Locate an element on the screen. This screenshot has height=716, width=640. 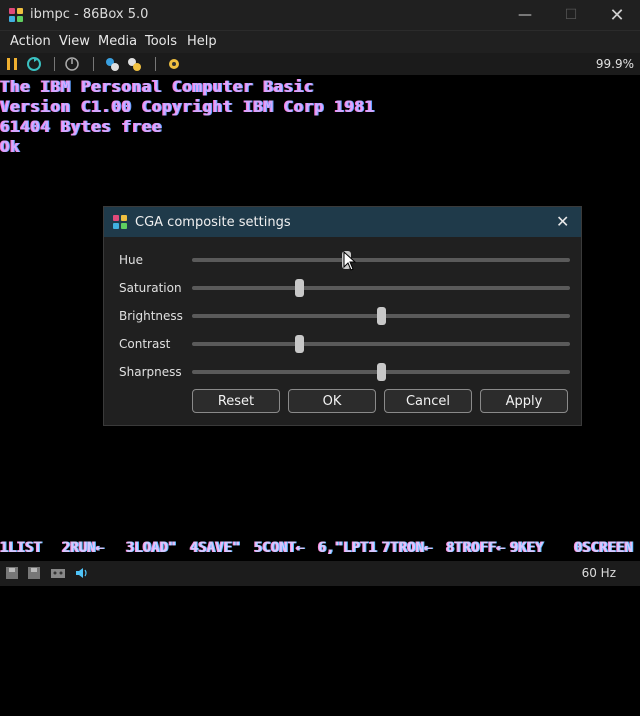
fkey-label: 0SCREEN is located at coordinates (604, 548).